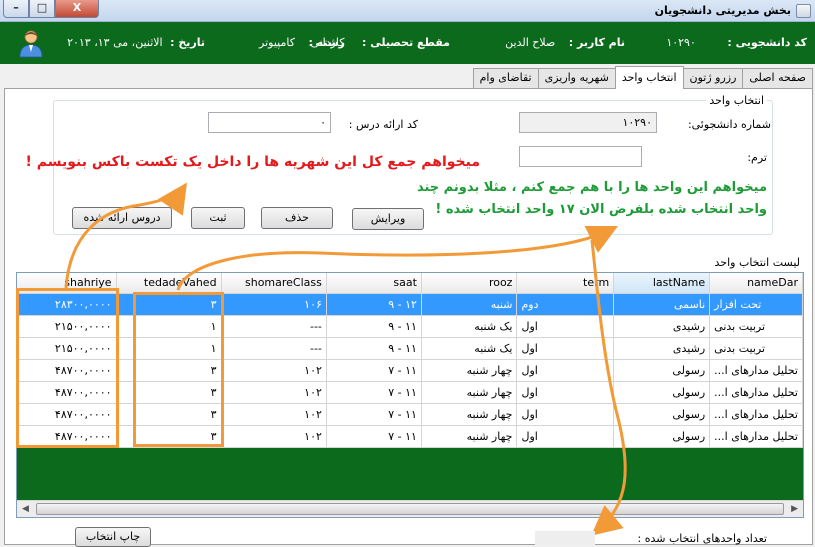 The image size is (815, 547). What do you see at coordinates (374, 304) in the screenshot?
I see `table-cell-saat: ۱۲ - ۹` at bounding box center [374, 304].